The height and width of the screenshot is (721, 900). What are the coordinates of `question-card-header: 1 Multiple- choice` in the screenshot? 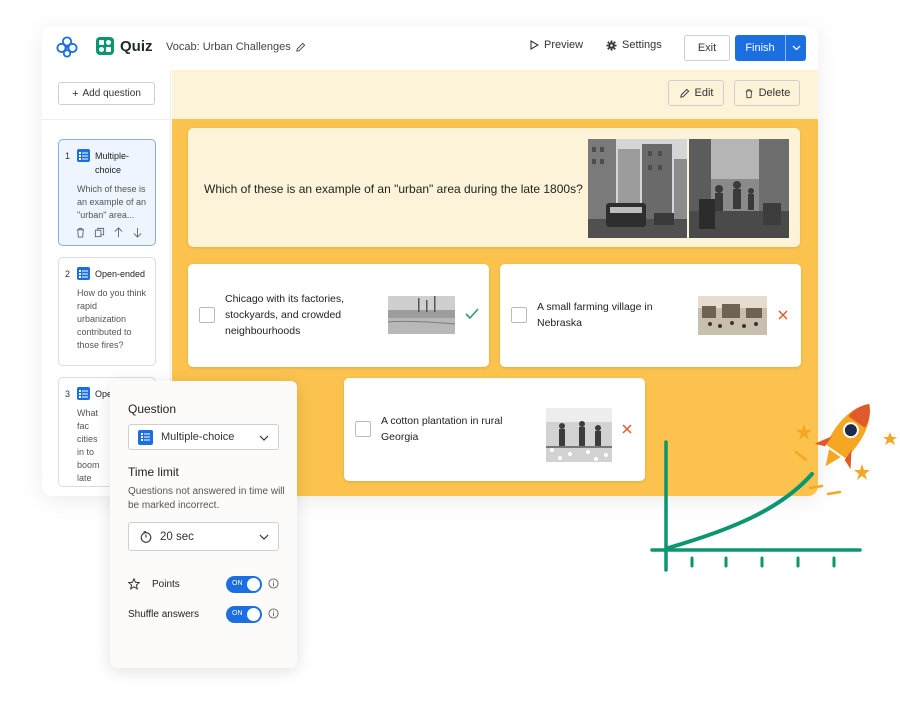 It's located at (106, 163).